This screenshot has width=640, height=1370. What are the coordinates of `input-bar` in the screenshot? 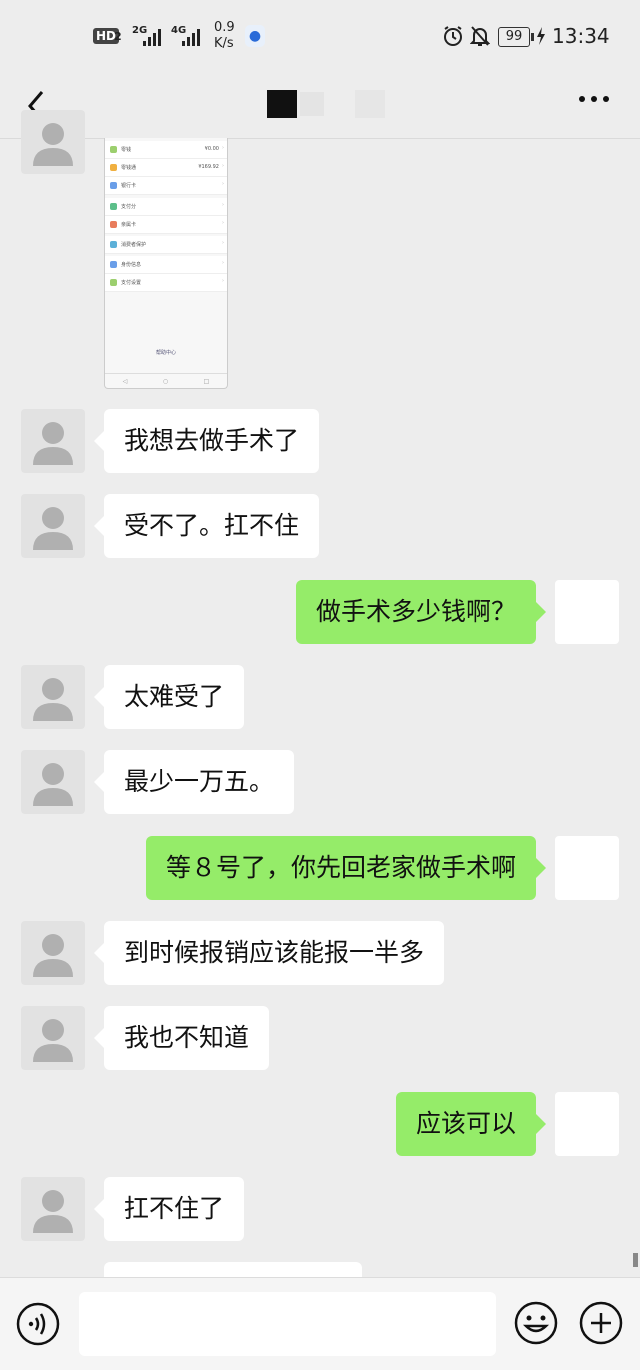 It's located at (320, 1323).